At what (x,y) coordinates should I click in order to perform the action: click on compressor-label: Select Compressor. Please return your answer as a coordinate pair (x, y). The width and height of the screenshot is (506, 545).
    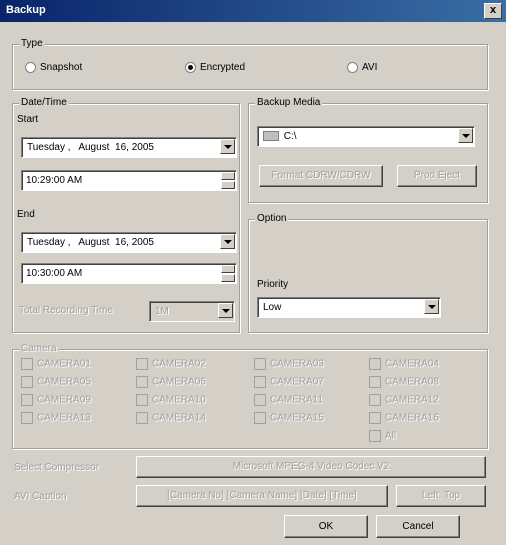
    Looking at the image, I should click on (57, 467).